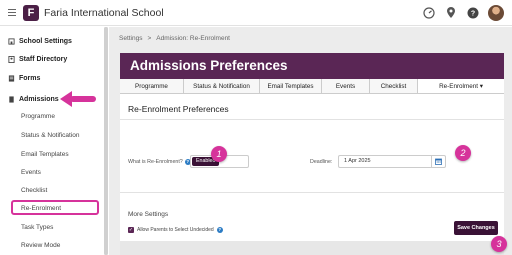  I want to click on section-title: Re-Enrolment Preferences, so click(178, 109).